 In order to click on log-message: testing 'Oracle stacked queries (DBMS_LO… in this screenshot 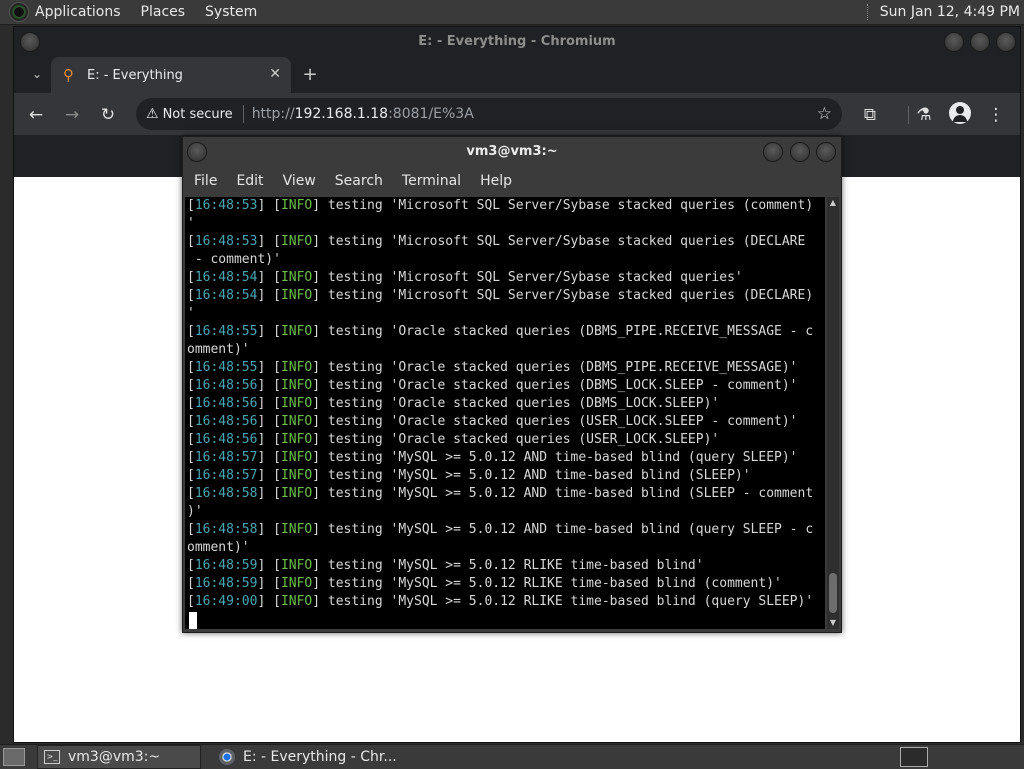, I will do `click(520, 403)`.